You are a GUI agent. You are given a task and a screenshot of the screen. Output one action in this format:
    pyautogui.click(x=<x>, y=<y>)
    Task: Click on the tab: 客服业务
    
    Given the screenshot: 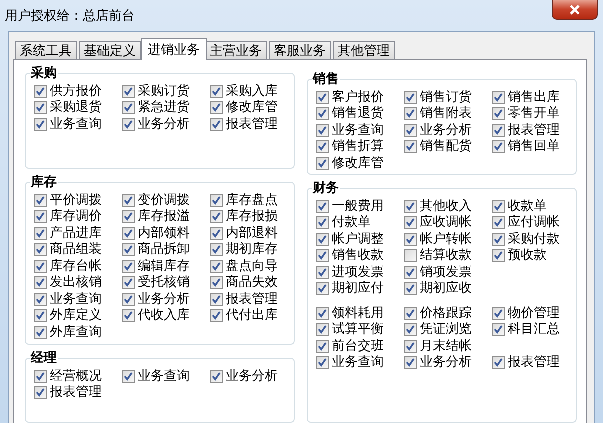 What is the action you would take?
    pyautogui.click(x=300, y=50)
    